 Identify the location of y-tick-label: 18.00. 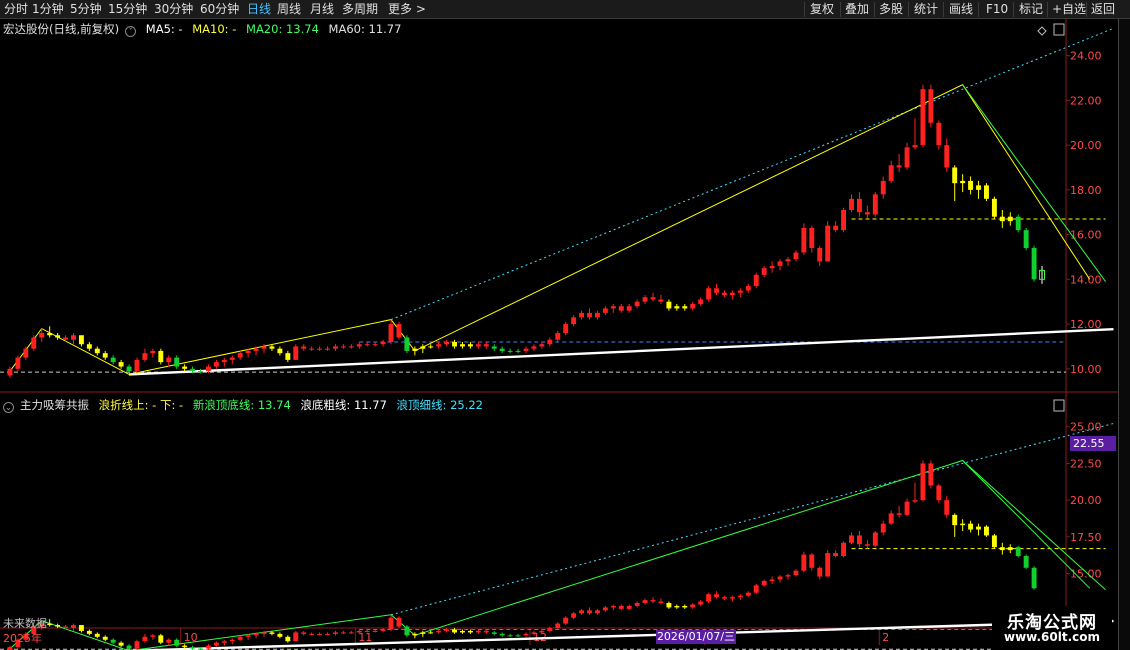
(1086, 190).